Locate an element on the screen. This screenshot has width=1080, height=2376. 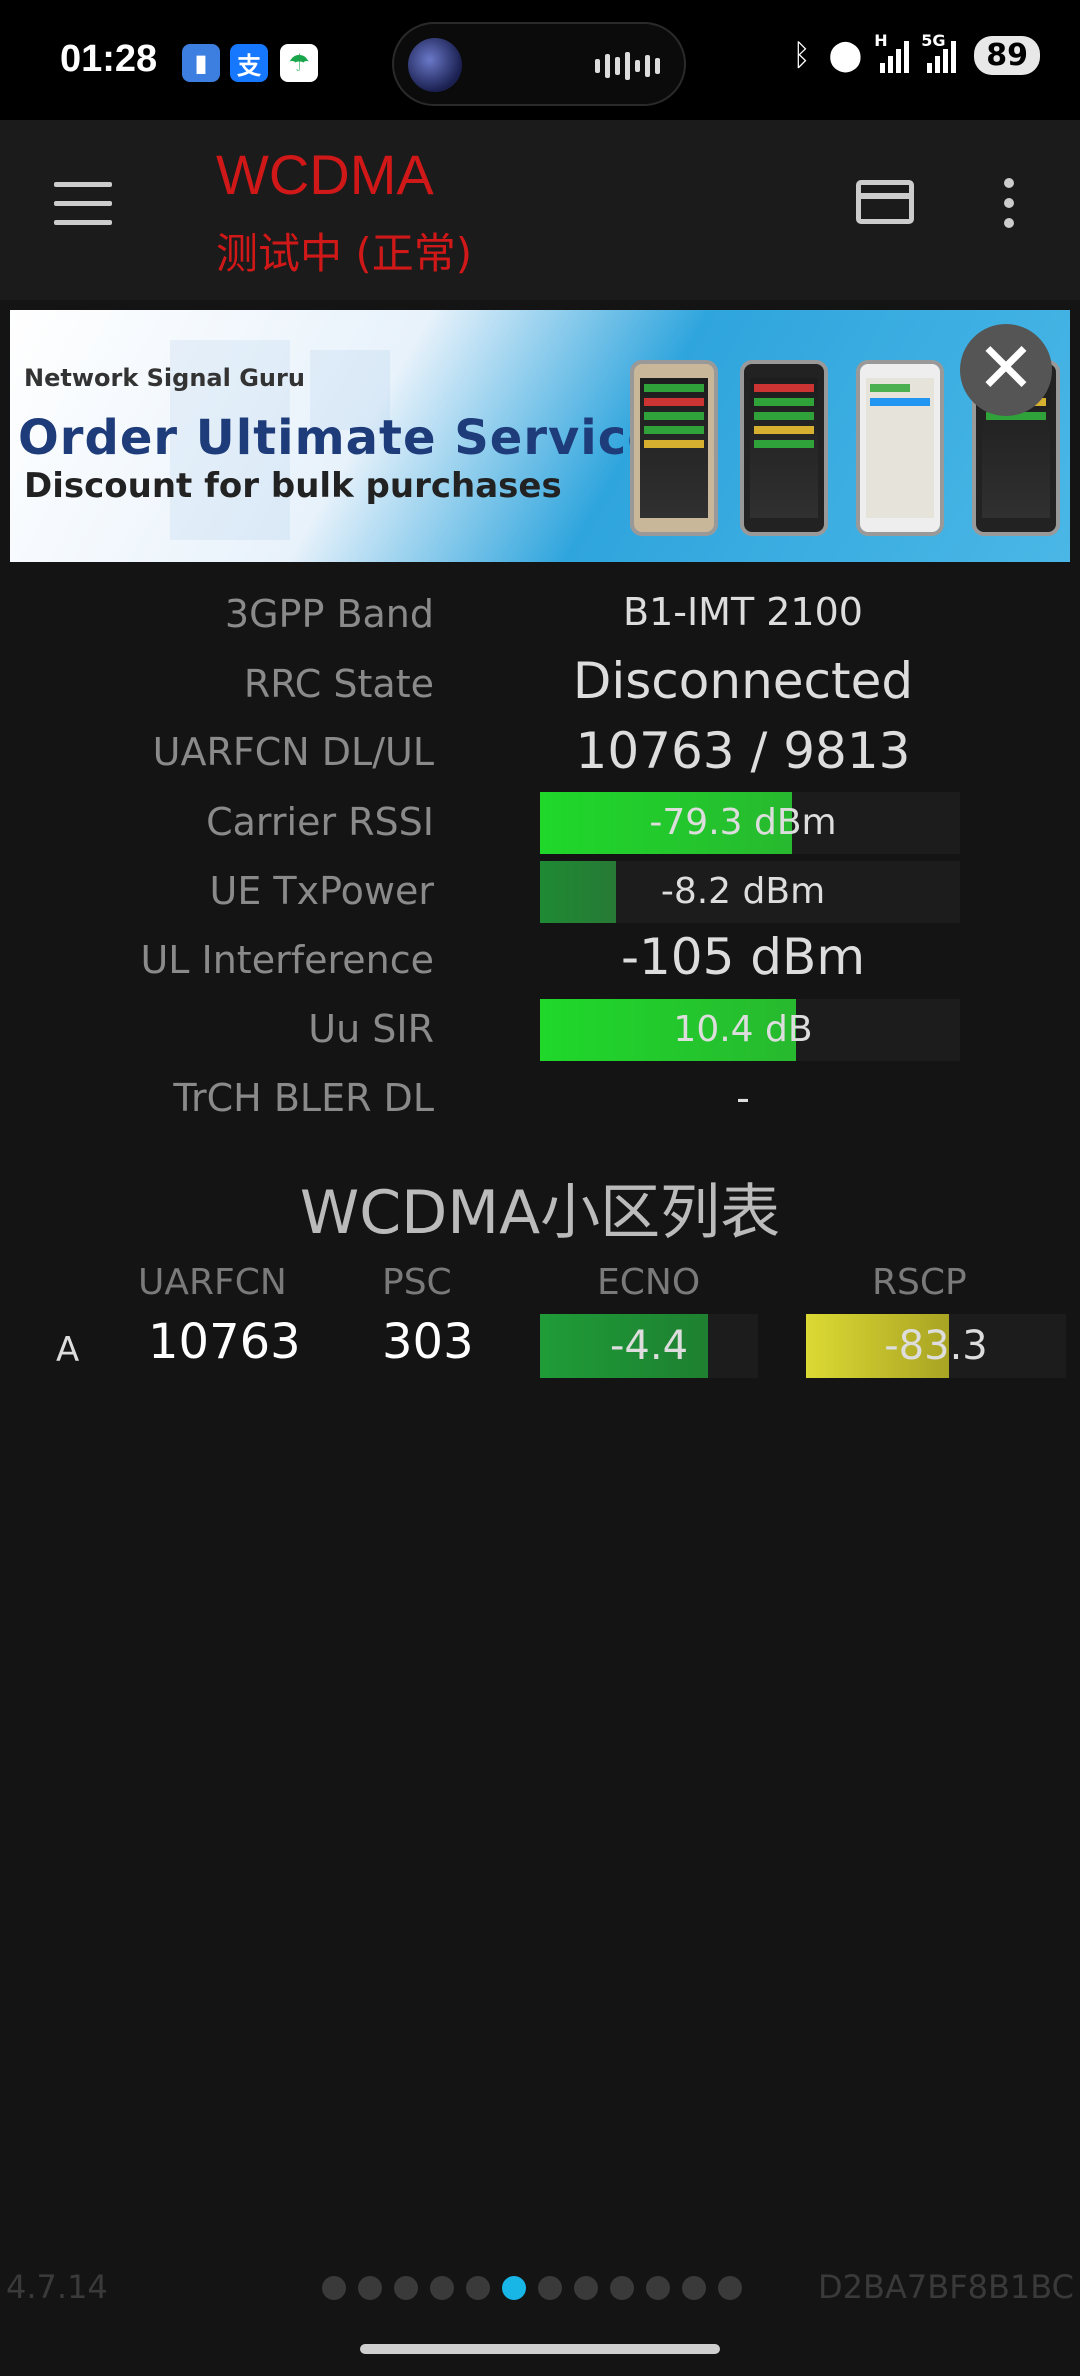
row-label: Carrier RSSI is located at coordinates (320, 822).